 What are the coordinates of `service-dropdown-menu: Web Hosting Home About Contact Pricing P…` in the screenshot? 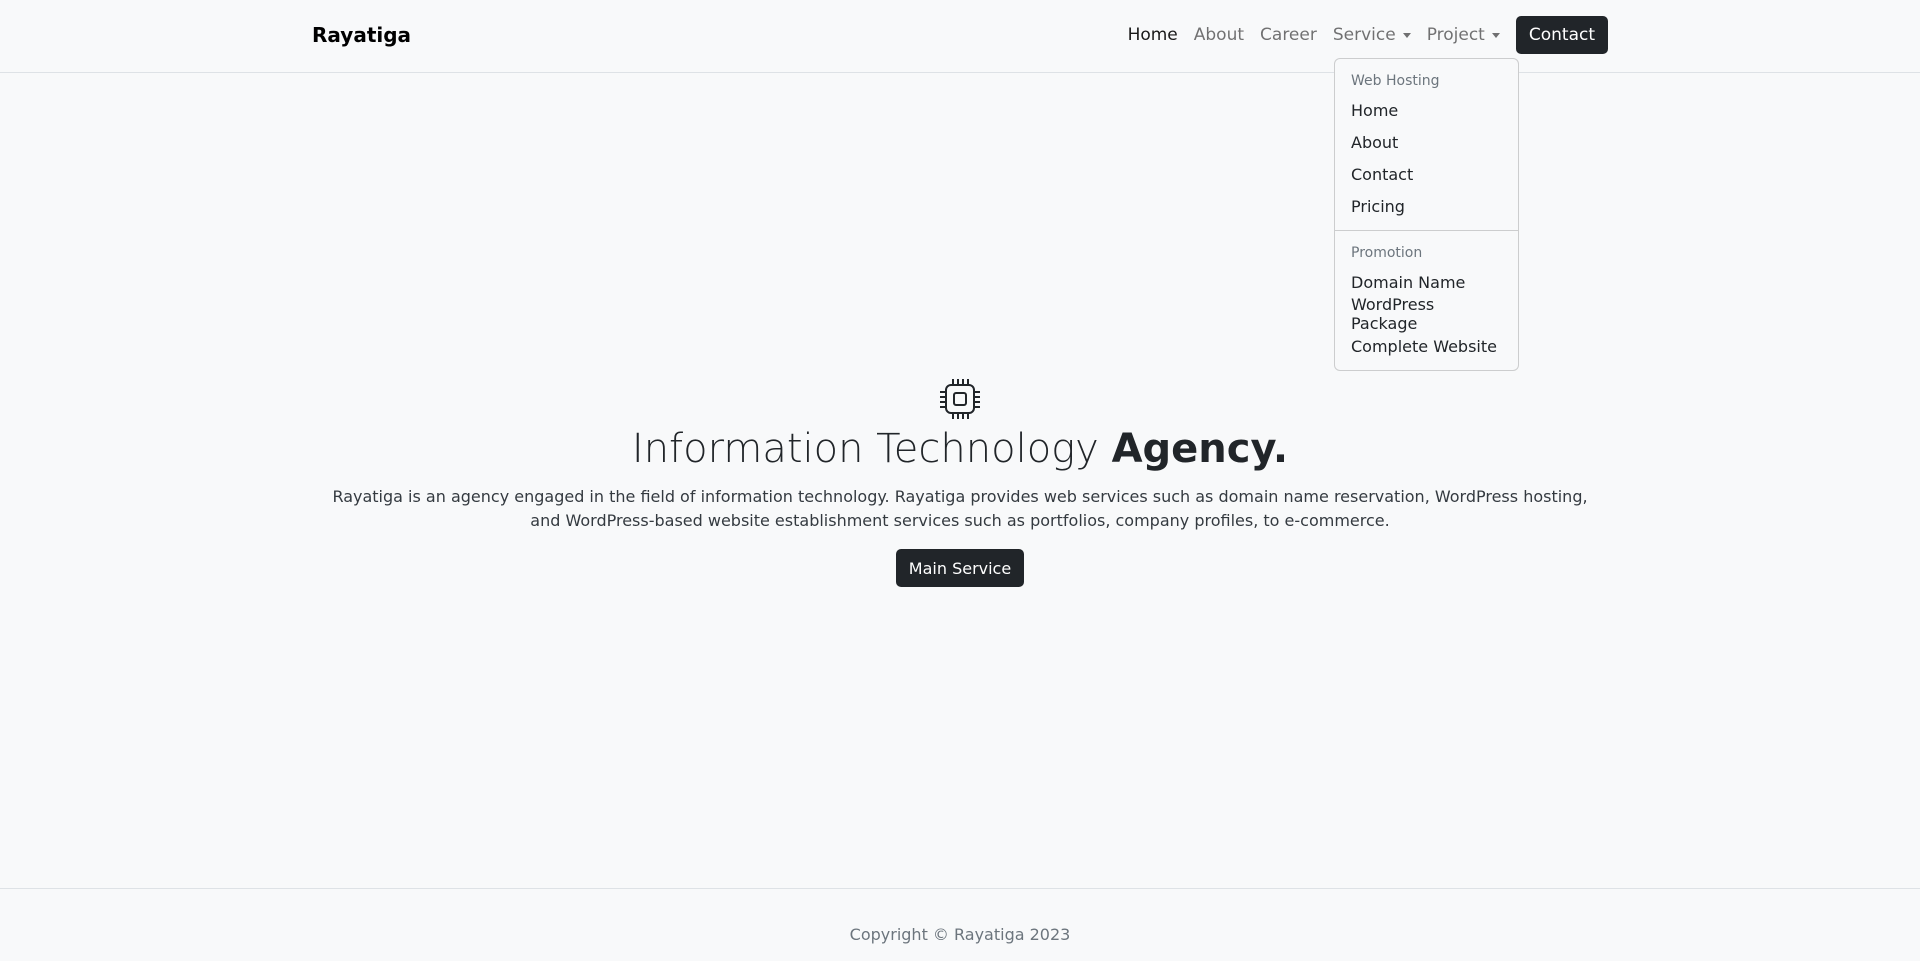 It's located at (1426, 214).